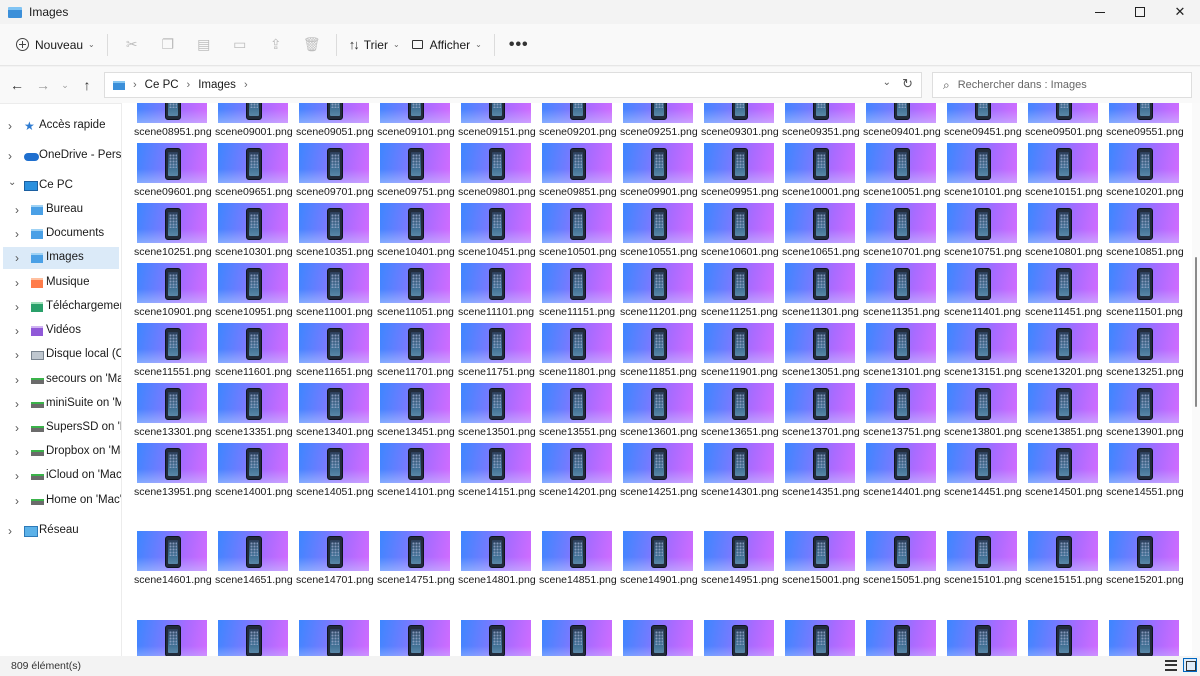 Image resolution: width=1200 pixels, height=676 pixels. What do you see at coordinates (902, 351) in the screenshot?
I see `file-tile: scene13101.png` at bounding box center [902, 351].